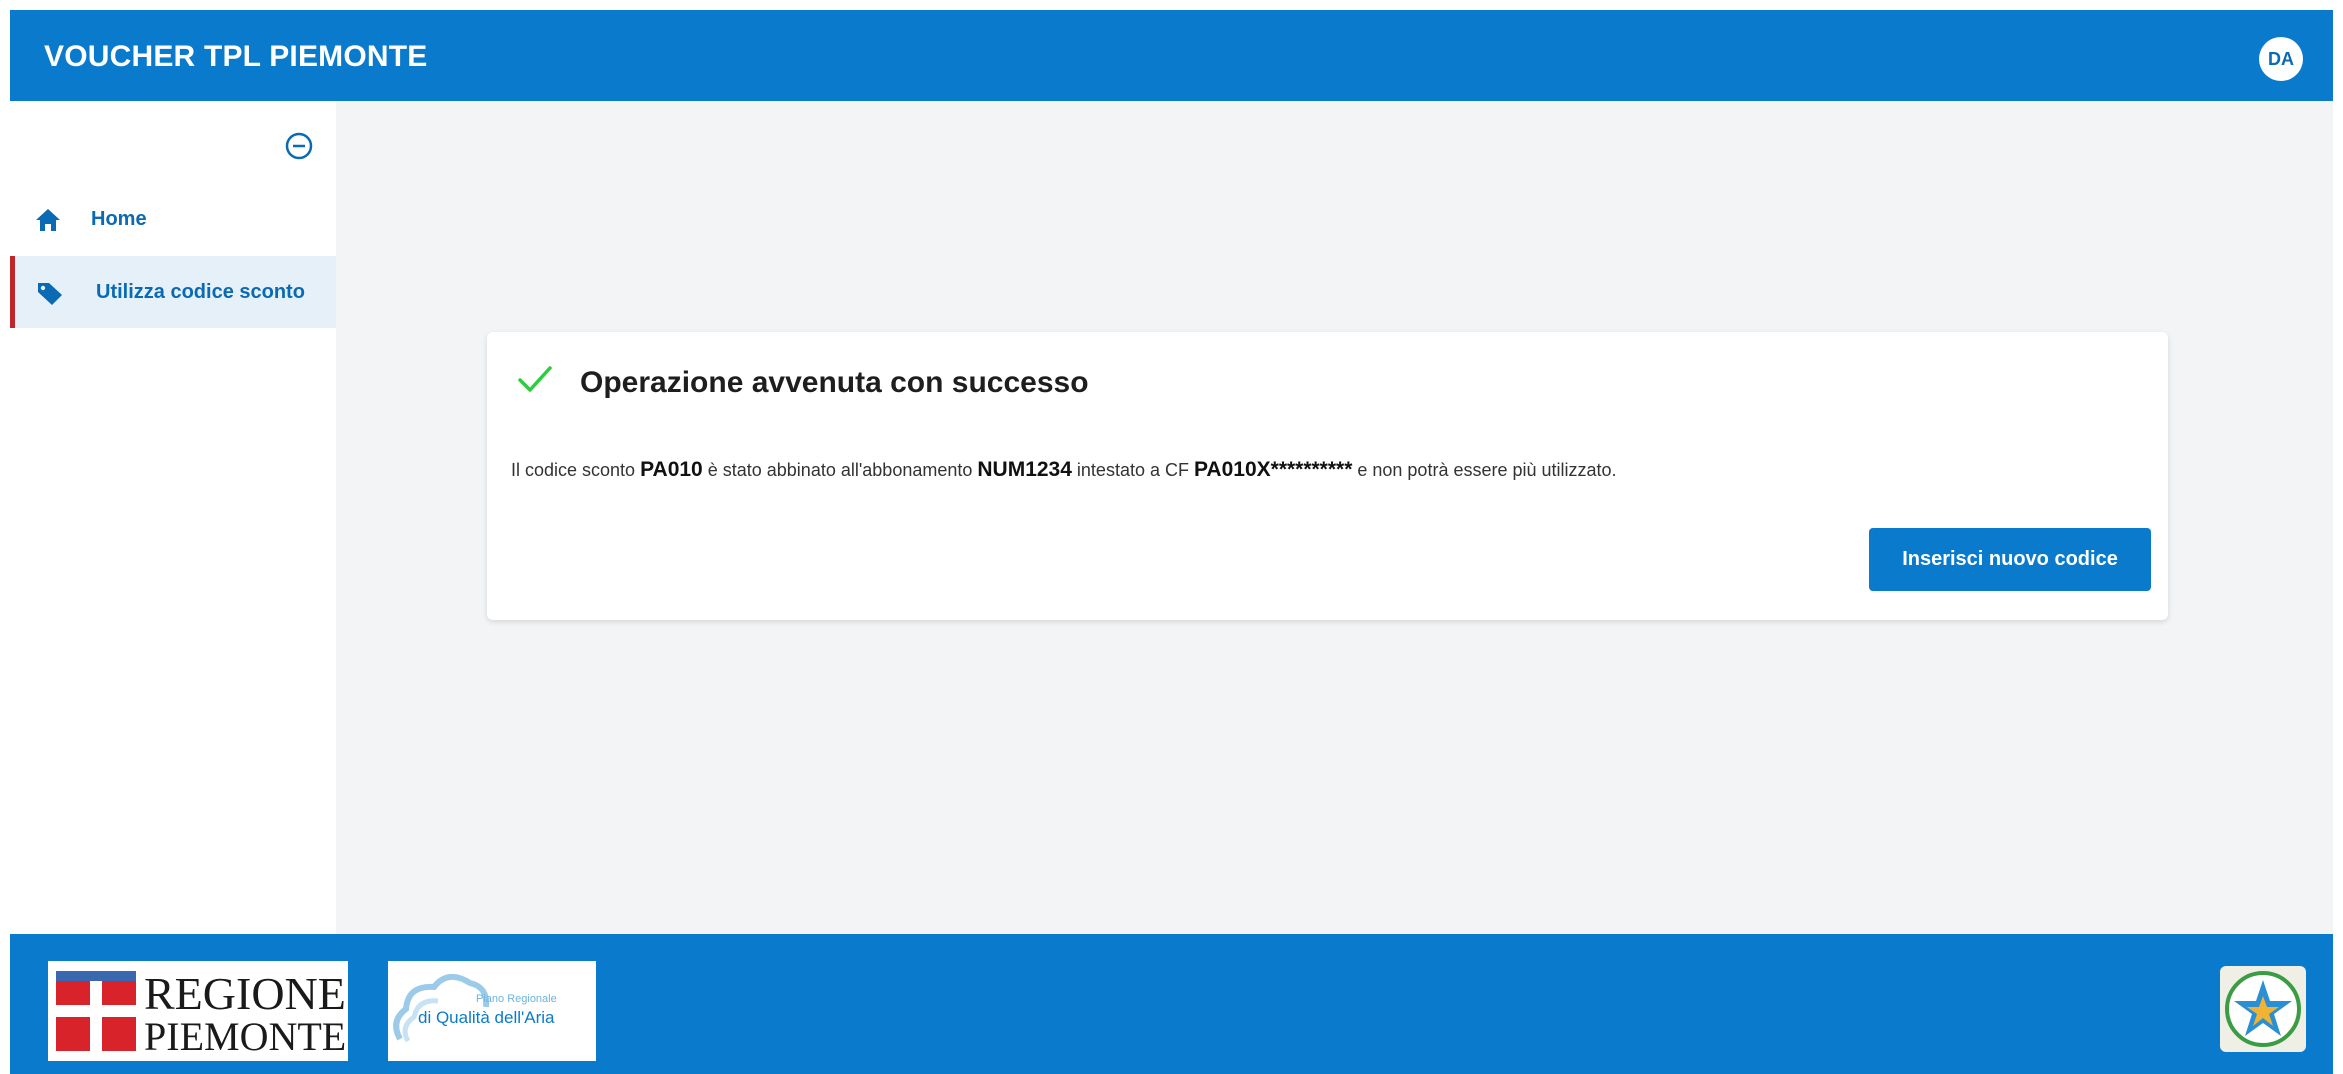 Image resolution: width=2343 pixels, height=1074 pixels. I want to click on new-code-button: Inserisci nuovo codice, so click(2010, 559).